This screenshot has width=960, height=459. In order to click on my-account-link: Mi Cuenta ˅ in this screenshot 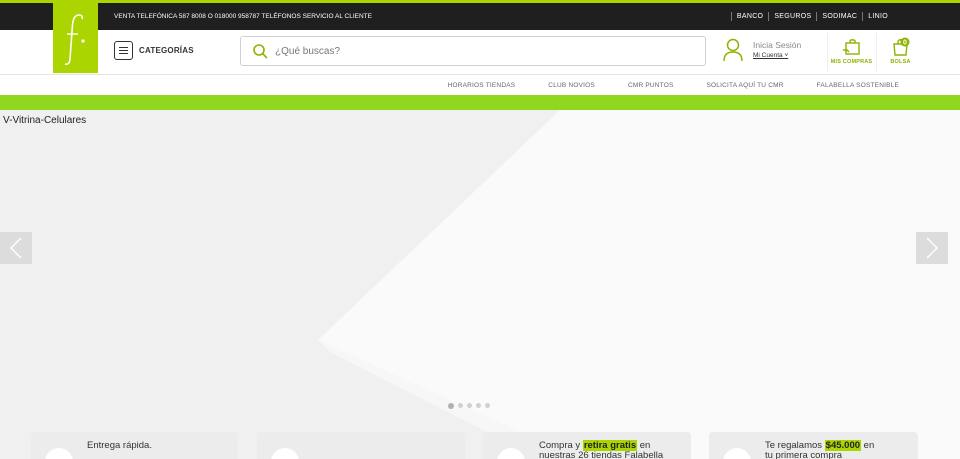, I will do `click(777, 55)`.